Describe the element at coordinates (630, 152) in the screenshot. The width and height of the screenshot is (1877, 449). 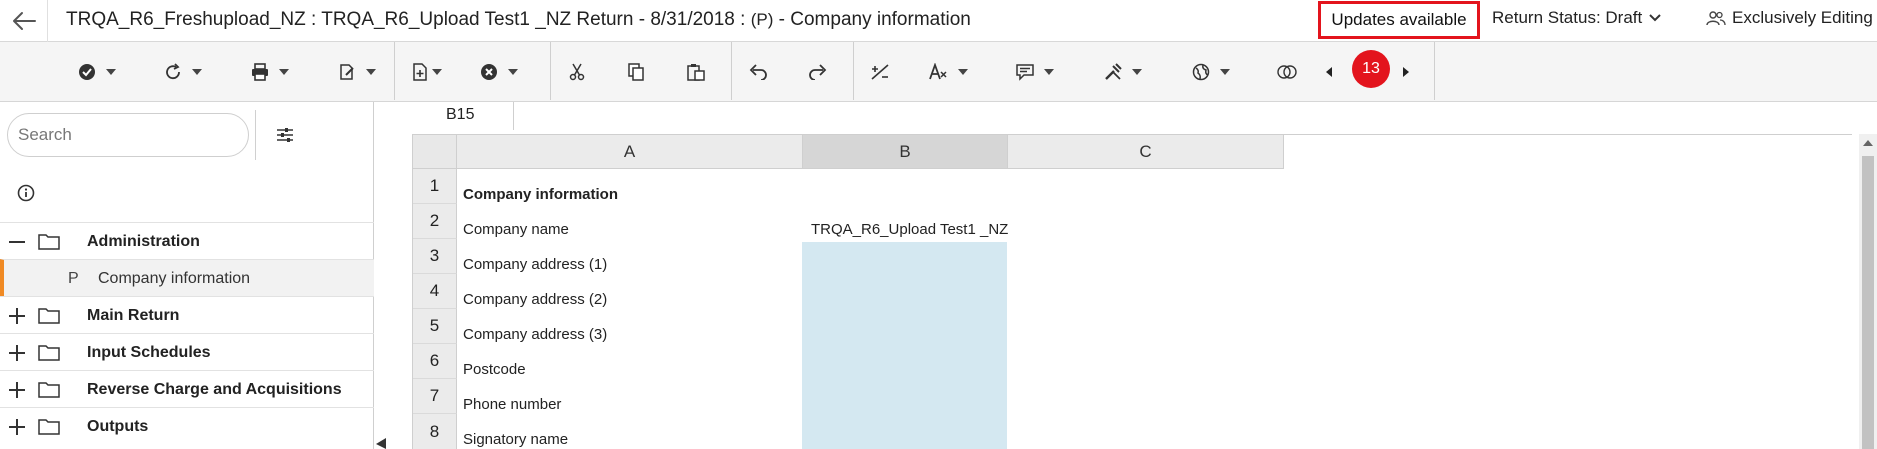
I see `column-header-a: A` at that location.